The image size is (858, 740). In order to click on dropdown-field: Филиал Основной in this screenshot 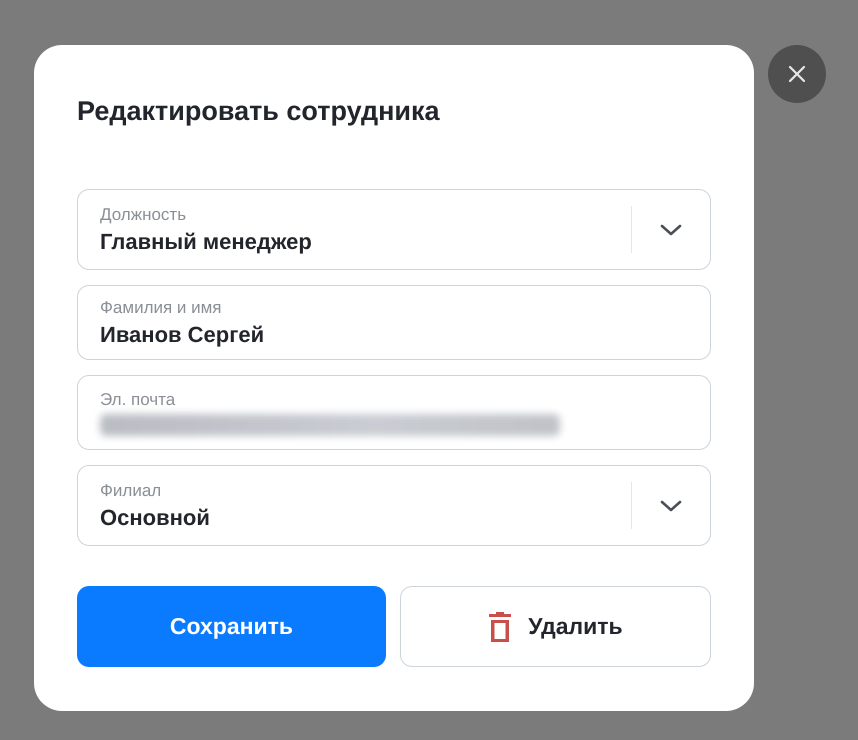, I will do `click(394, 505)`.